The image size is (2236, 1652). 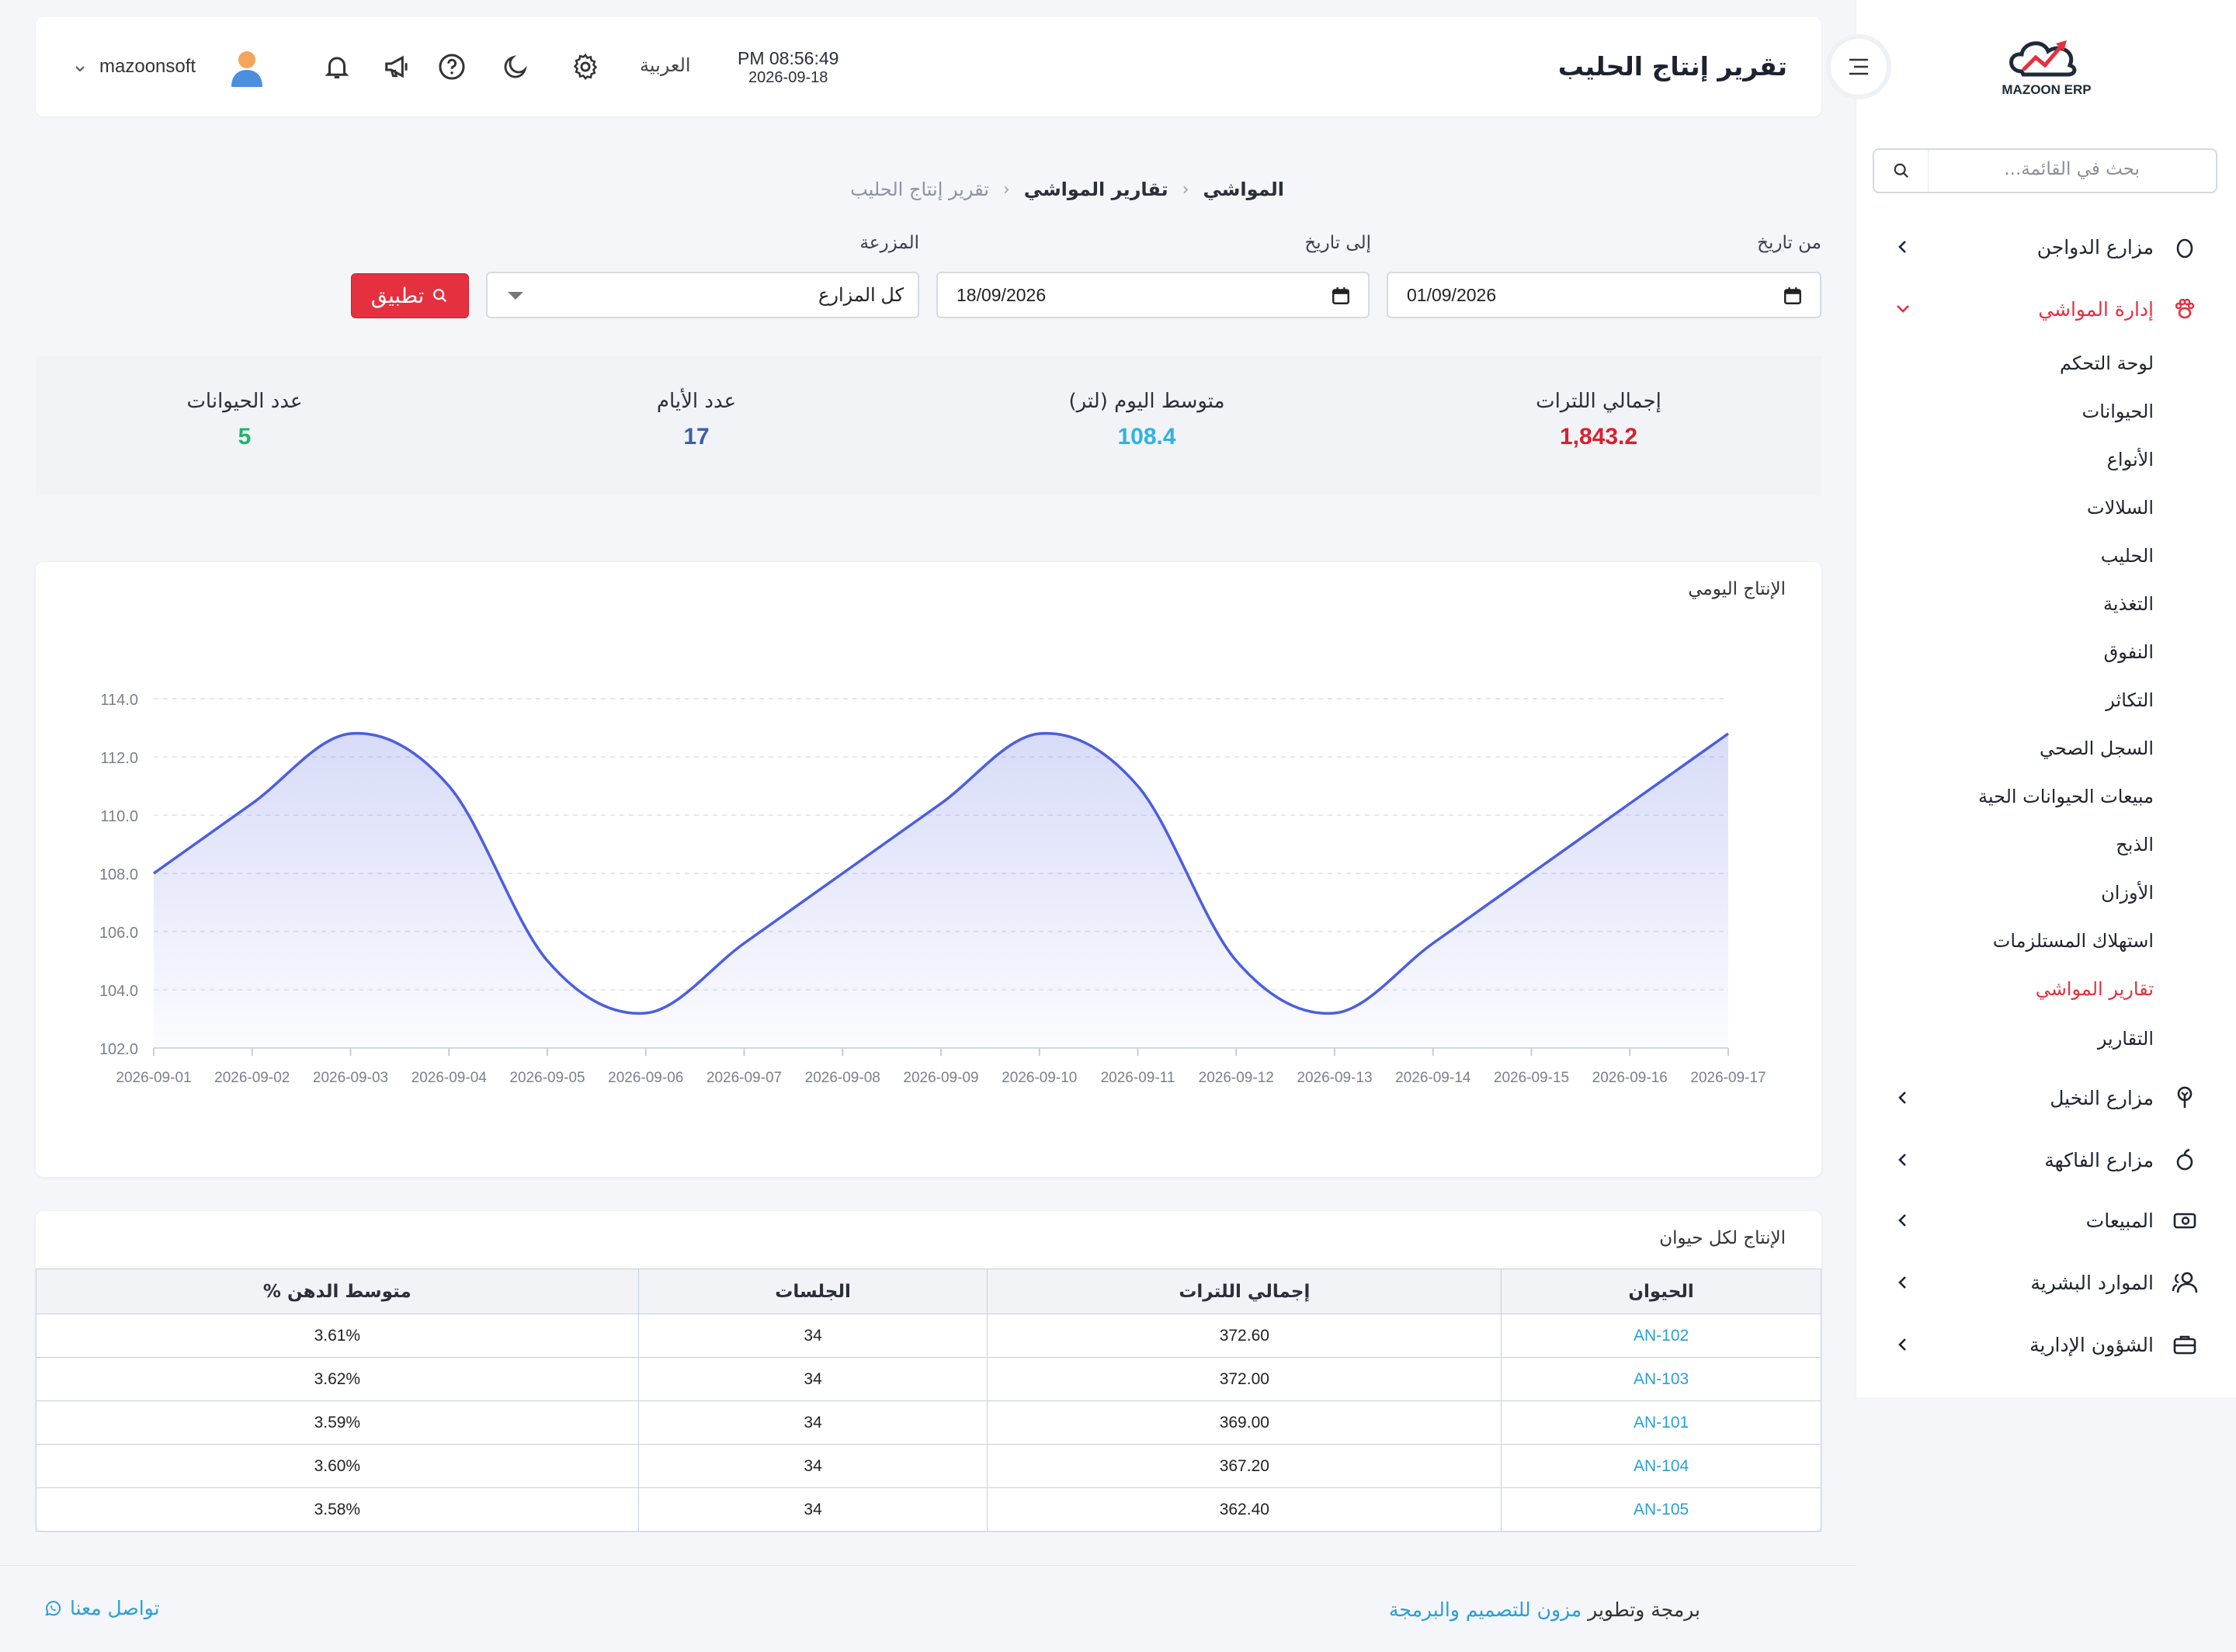 What do you see at coordinates (2127, 556) in the screenshot?
I see `sidebar-sub-milk: الحليب` at bounding box center [2127, 556].